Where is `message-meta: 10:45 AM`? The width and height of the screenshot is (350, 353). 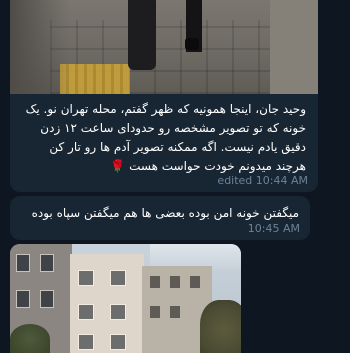 message-meta: 10:45 AM is located at coordinates (273, 228).